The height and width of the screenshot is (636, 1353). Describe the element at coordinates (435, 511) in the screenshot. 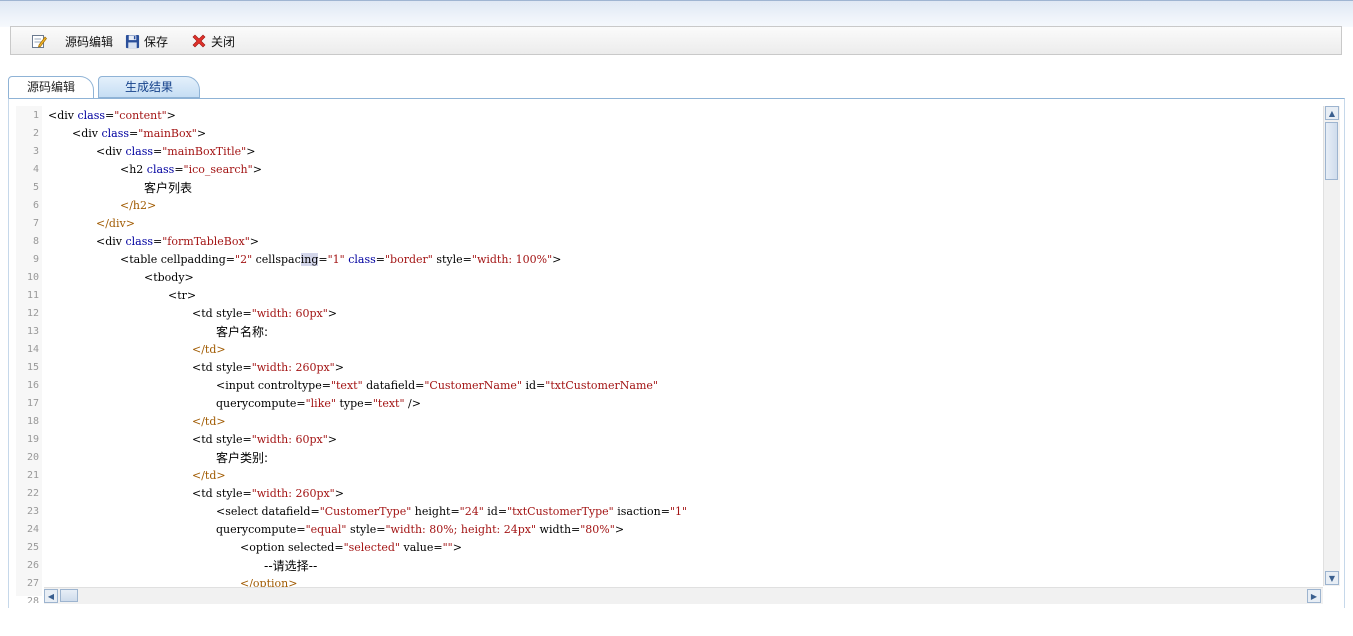

I see `code-token: height=` at that location.